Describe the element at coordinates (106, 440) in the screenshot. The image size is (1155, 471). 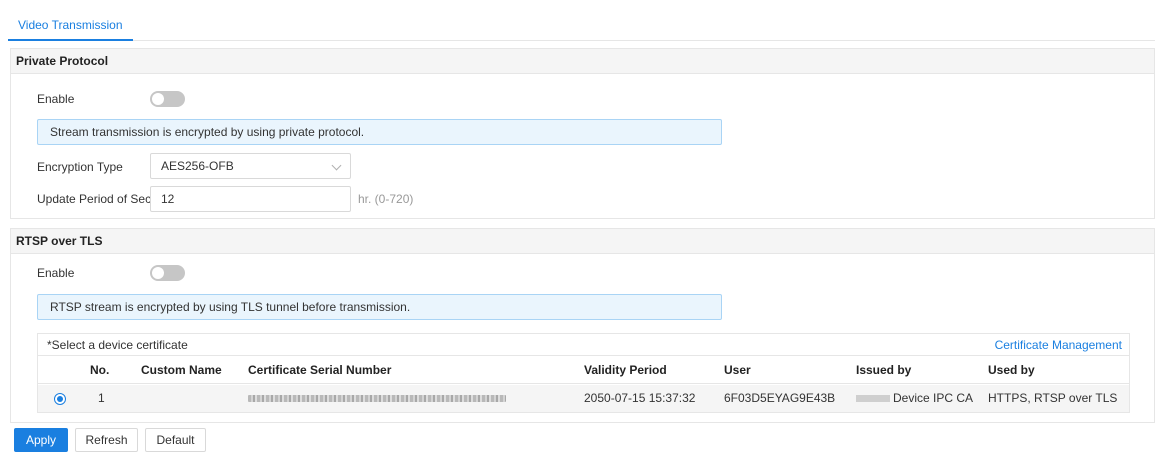
I see `refresh-button: Refresh` at that location.